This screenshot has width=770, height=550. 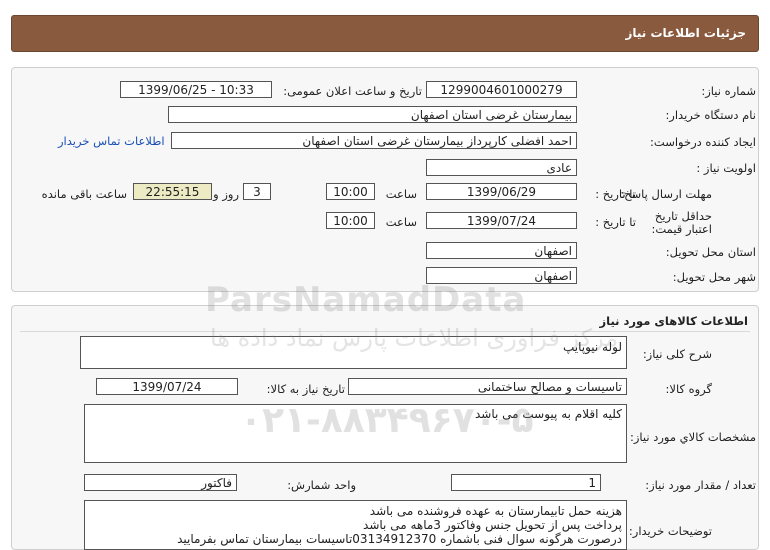 What do you see at coordinates (615, 194) in the screenshot?
I see `deadline-to-date-label: تا تاریخ :` at bounding box center [615, 194].